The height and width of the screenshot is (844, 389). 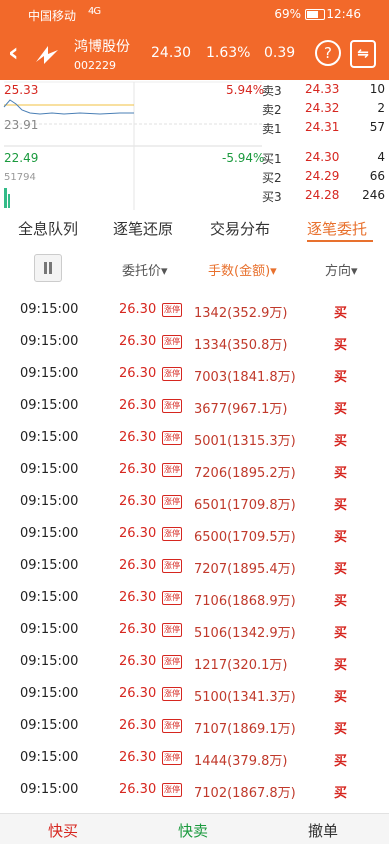 I want to click on orderbook-label: 买2, so click(x=272, y=178).